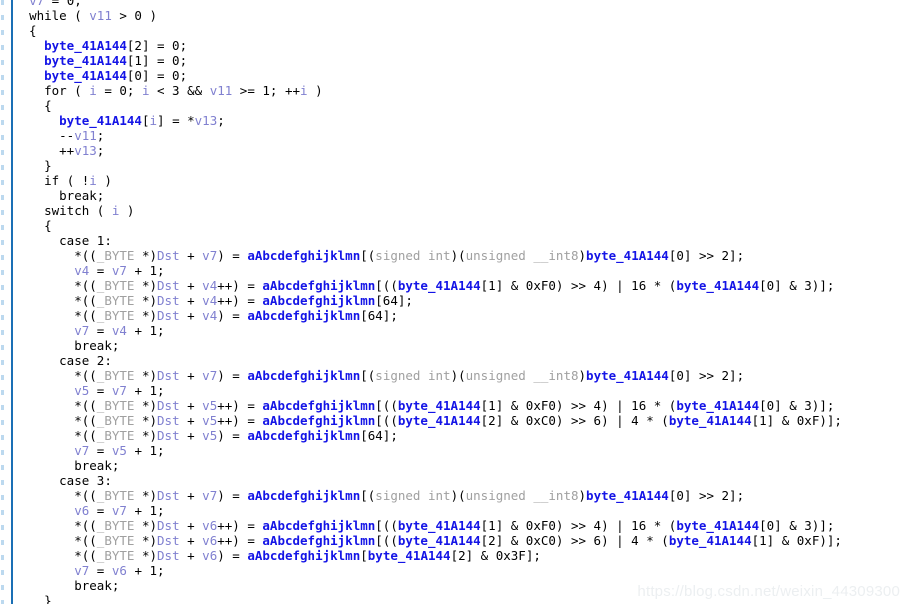 The height and width of the screenshot is (604, 908). What do you see at coordinates (12, 302) in the screenshot?
I see `gutter-collapse-rail` at bounding box center [12, 302].